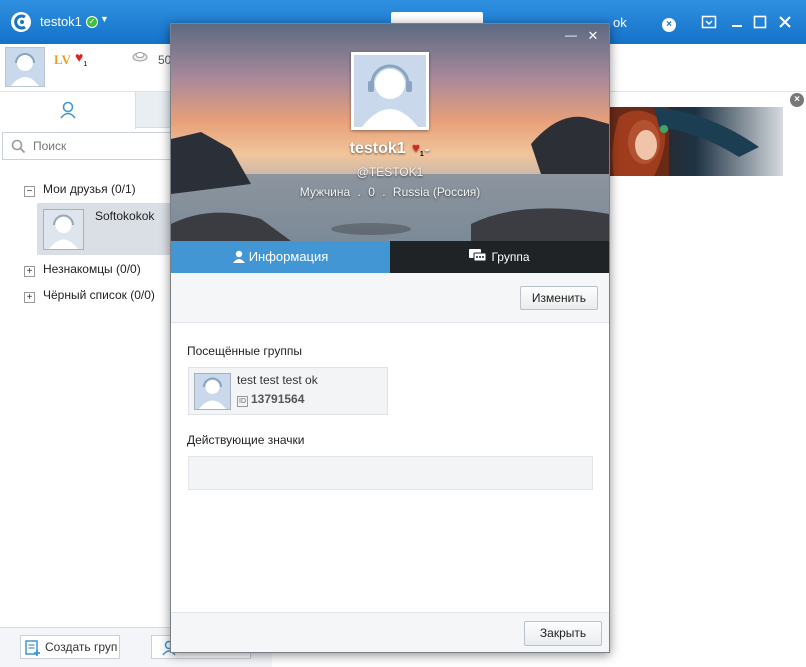 This screenshot has height=667, width=806. What do you see at coordinates (99, 295) in the screenshot?
I see `group-label: Чёрный список (0/0)` at bounding box center [99, 295].